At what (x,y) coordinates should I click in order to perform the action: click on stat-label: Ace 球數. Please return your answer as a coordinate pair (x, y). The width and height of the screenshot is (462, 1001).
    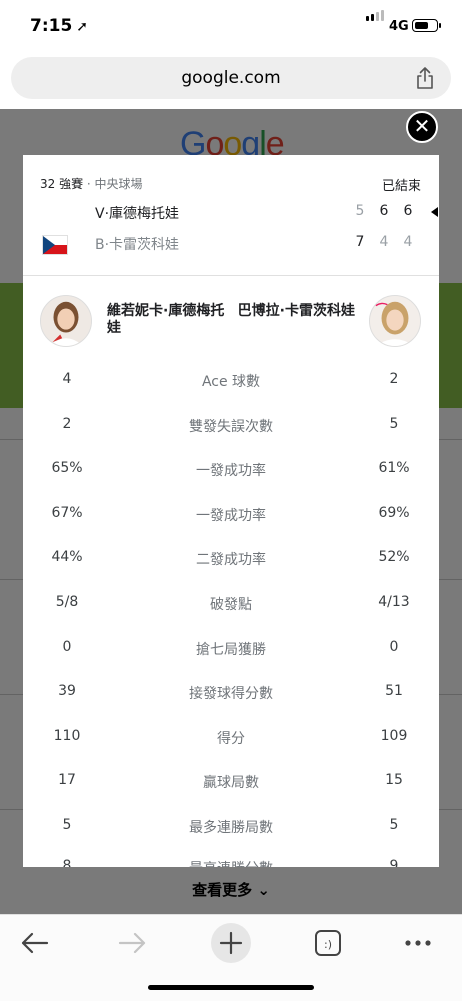
    Looking at the image, I should click on (231, 382).